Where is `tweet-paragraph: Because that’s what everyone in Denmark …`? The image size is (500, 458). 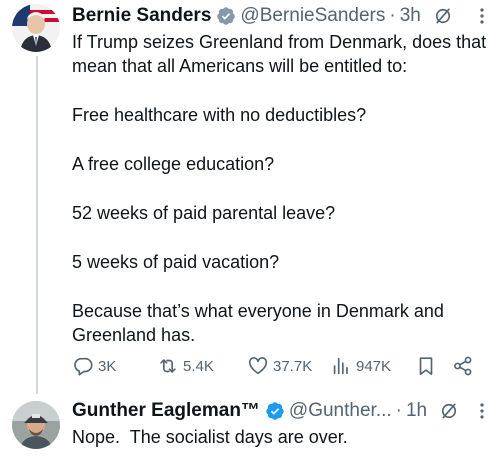 tweet-paragraph: Because that’s what everyone in Denmark … is located at coordinates (258, 323).